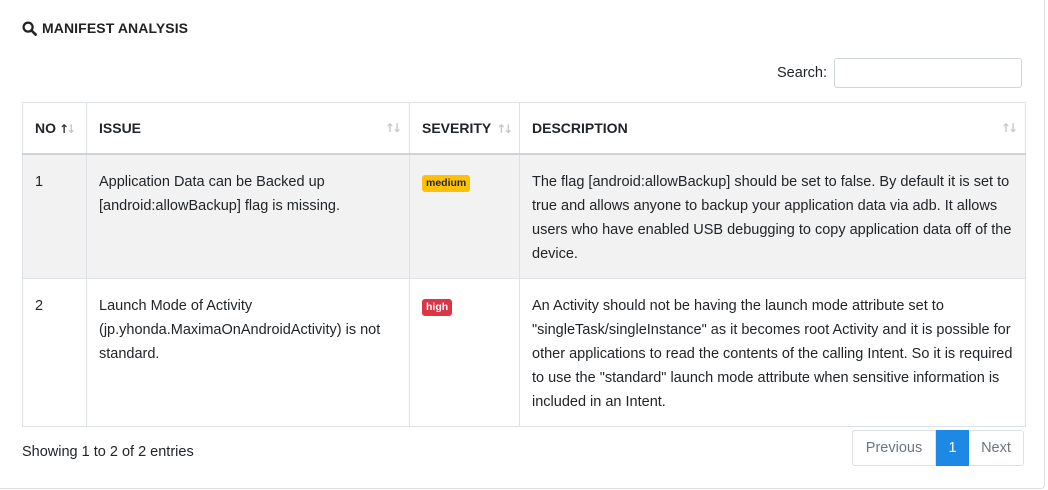 The width and height of the screenshot is (1048, 490). I want to click on severity-badge: medium, so click(446, 183).